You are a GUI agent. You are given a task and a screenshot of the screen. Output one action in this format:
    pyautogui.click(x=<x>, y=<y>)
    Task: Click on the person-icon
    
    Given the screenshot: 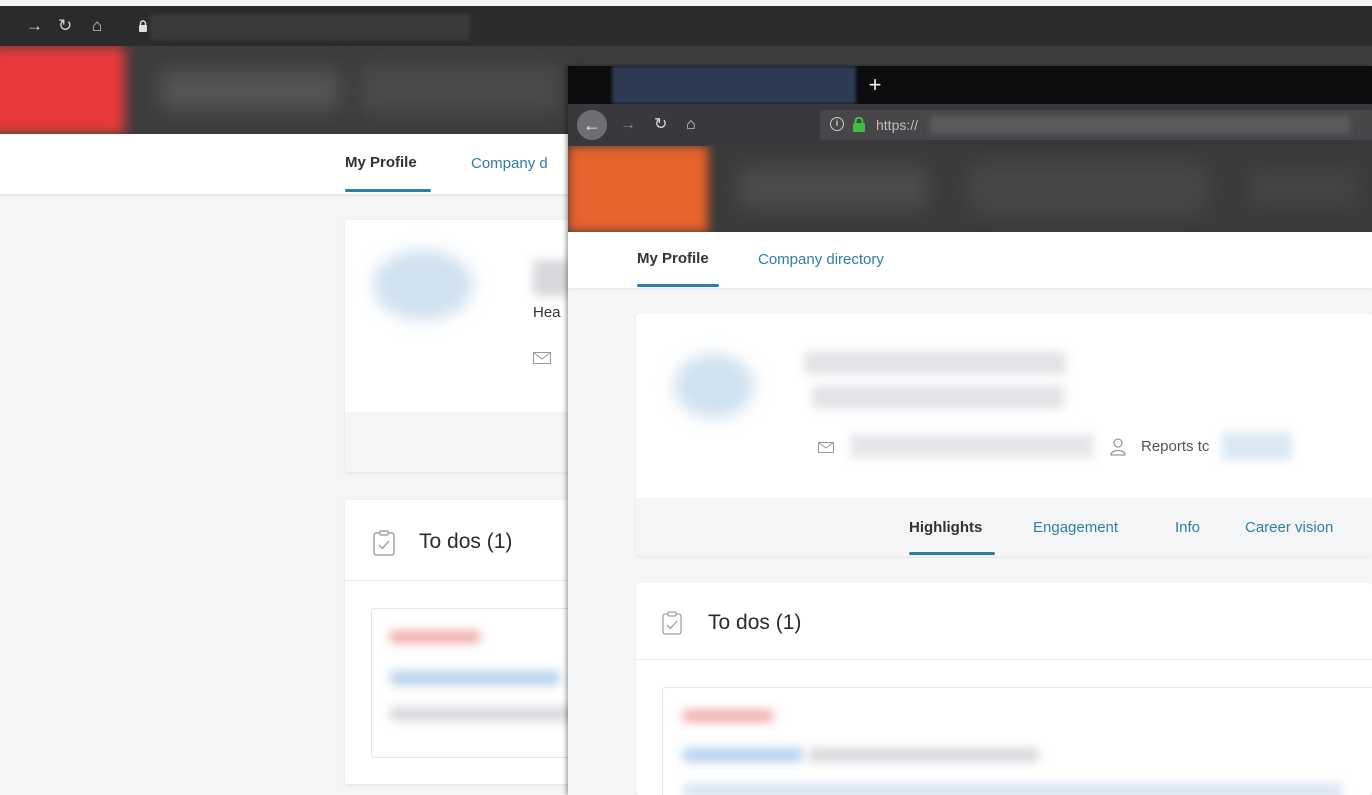 What is the action you would take?
    pyautogui.click(x=1118, y=447)
    